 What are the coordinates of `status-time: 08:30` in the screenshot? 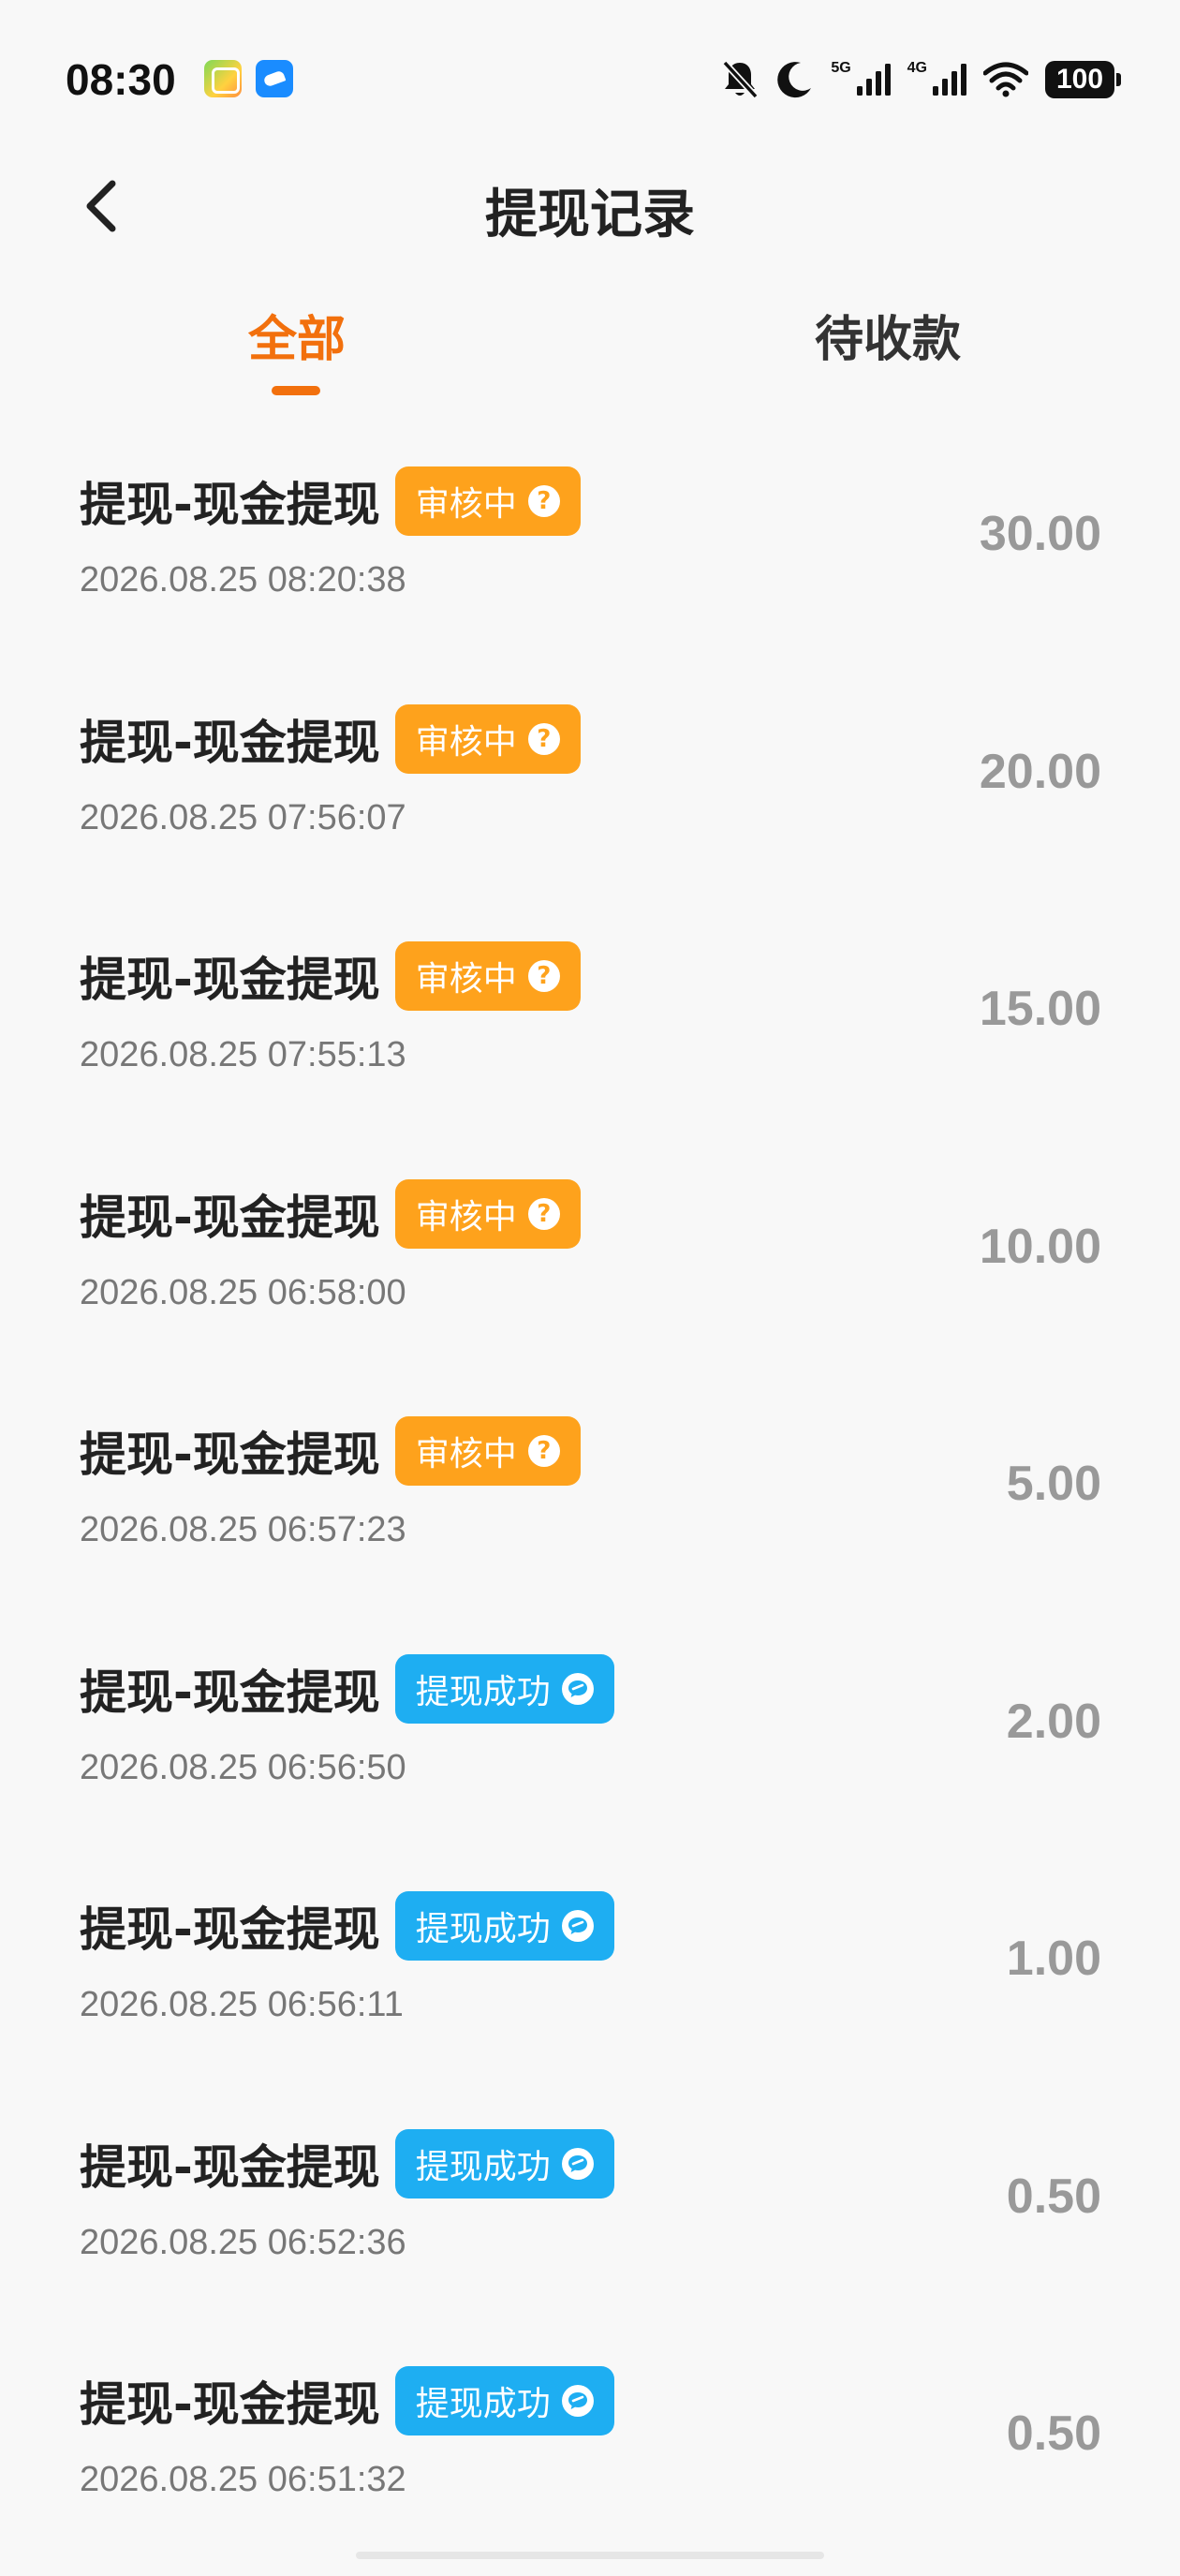 It's located at (121, 79).